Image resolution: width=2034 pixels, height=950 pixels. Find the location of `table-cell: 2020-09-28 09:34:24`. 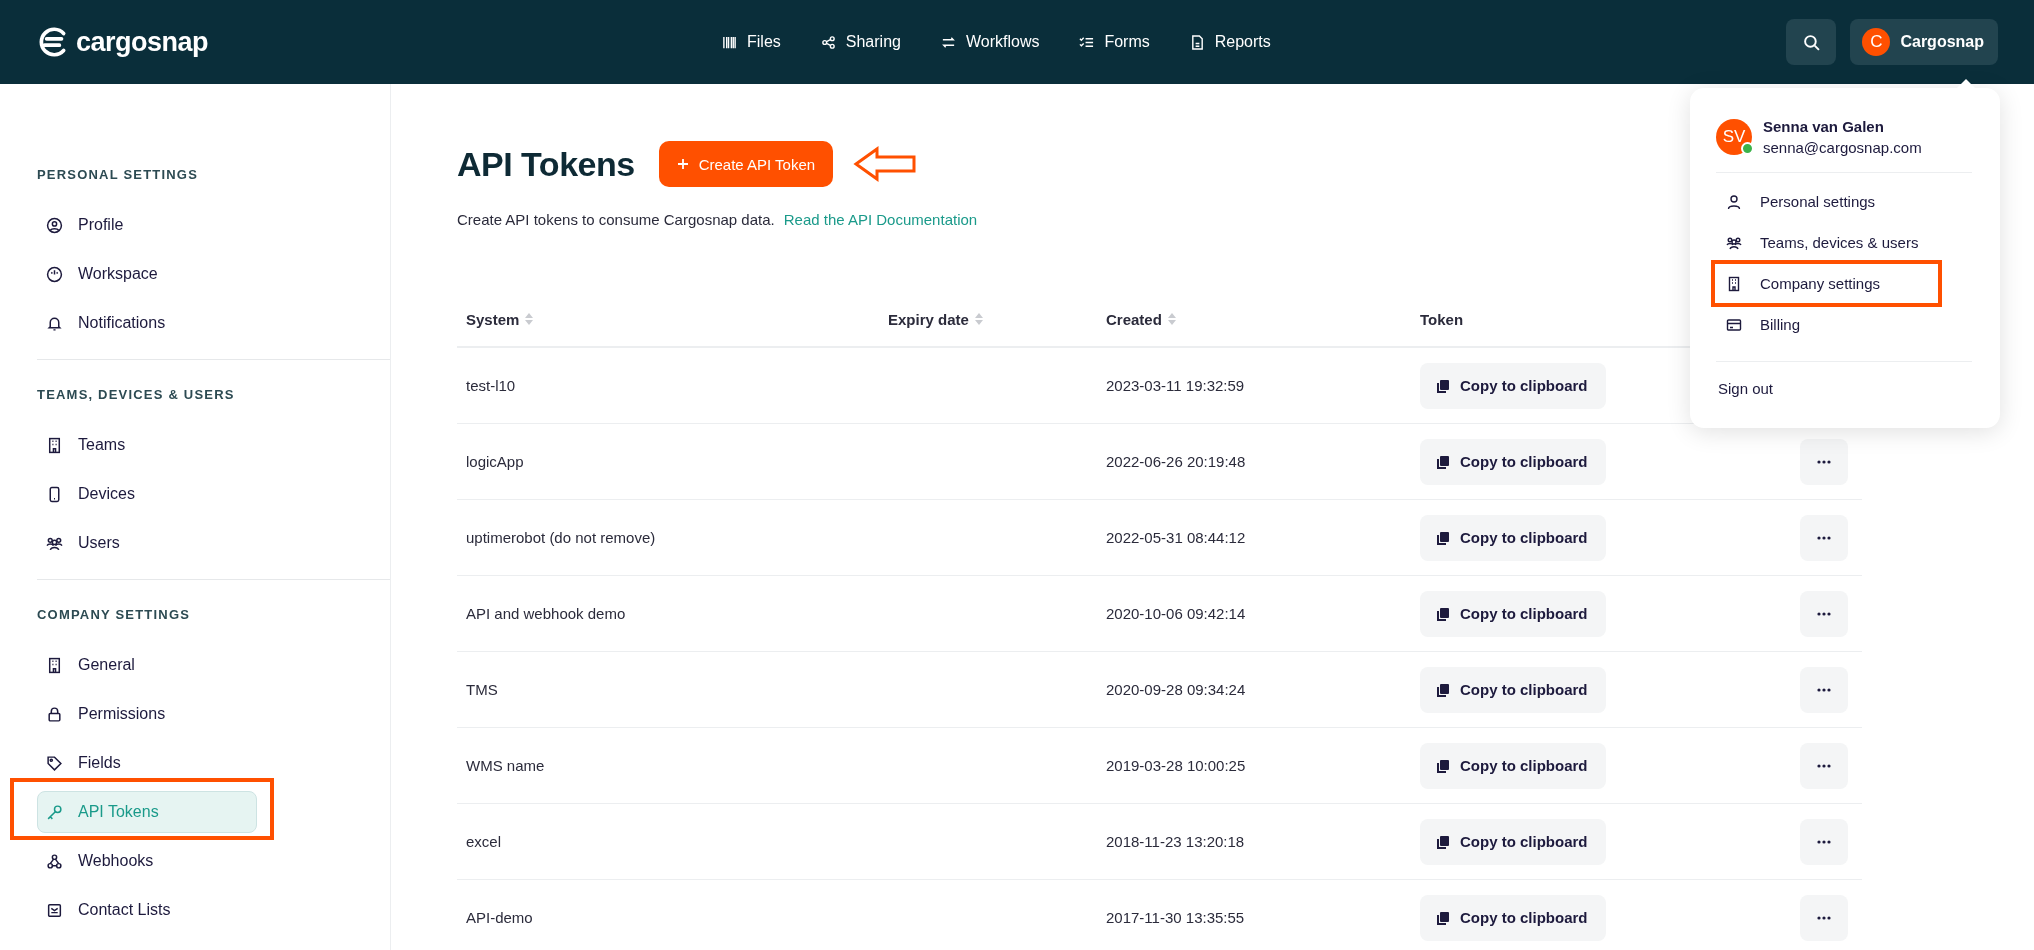

table-cell: 2020-09-28 09:34:24 is located at coordinates (1176, 689).